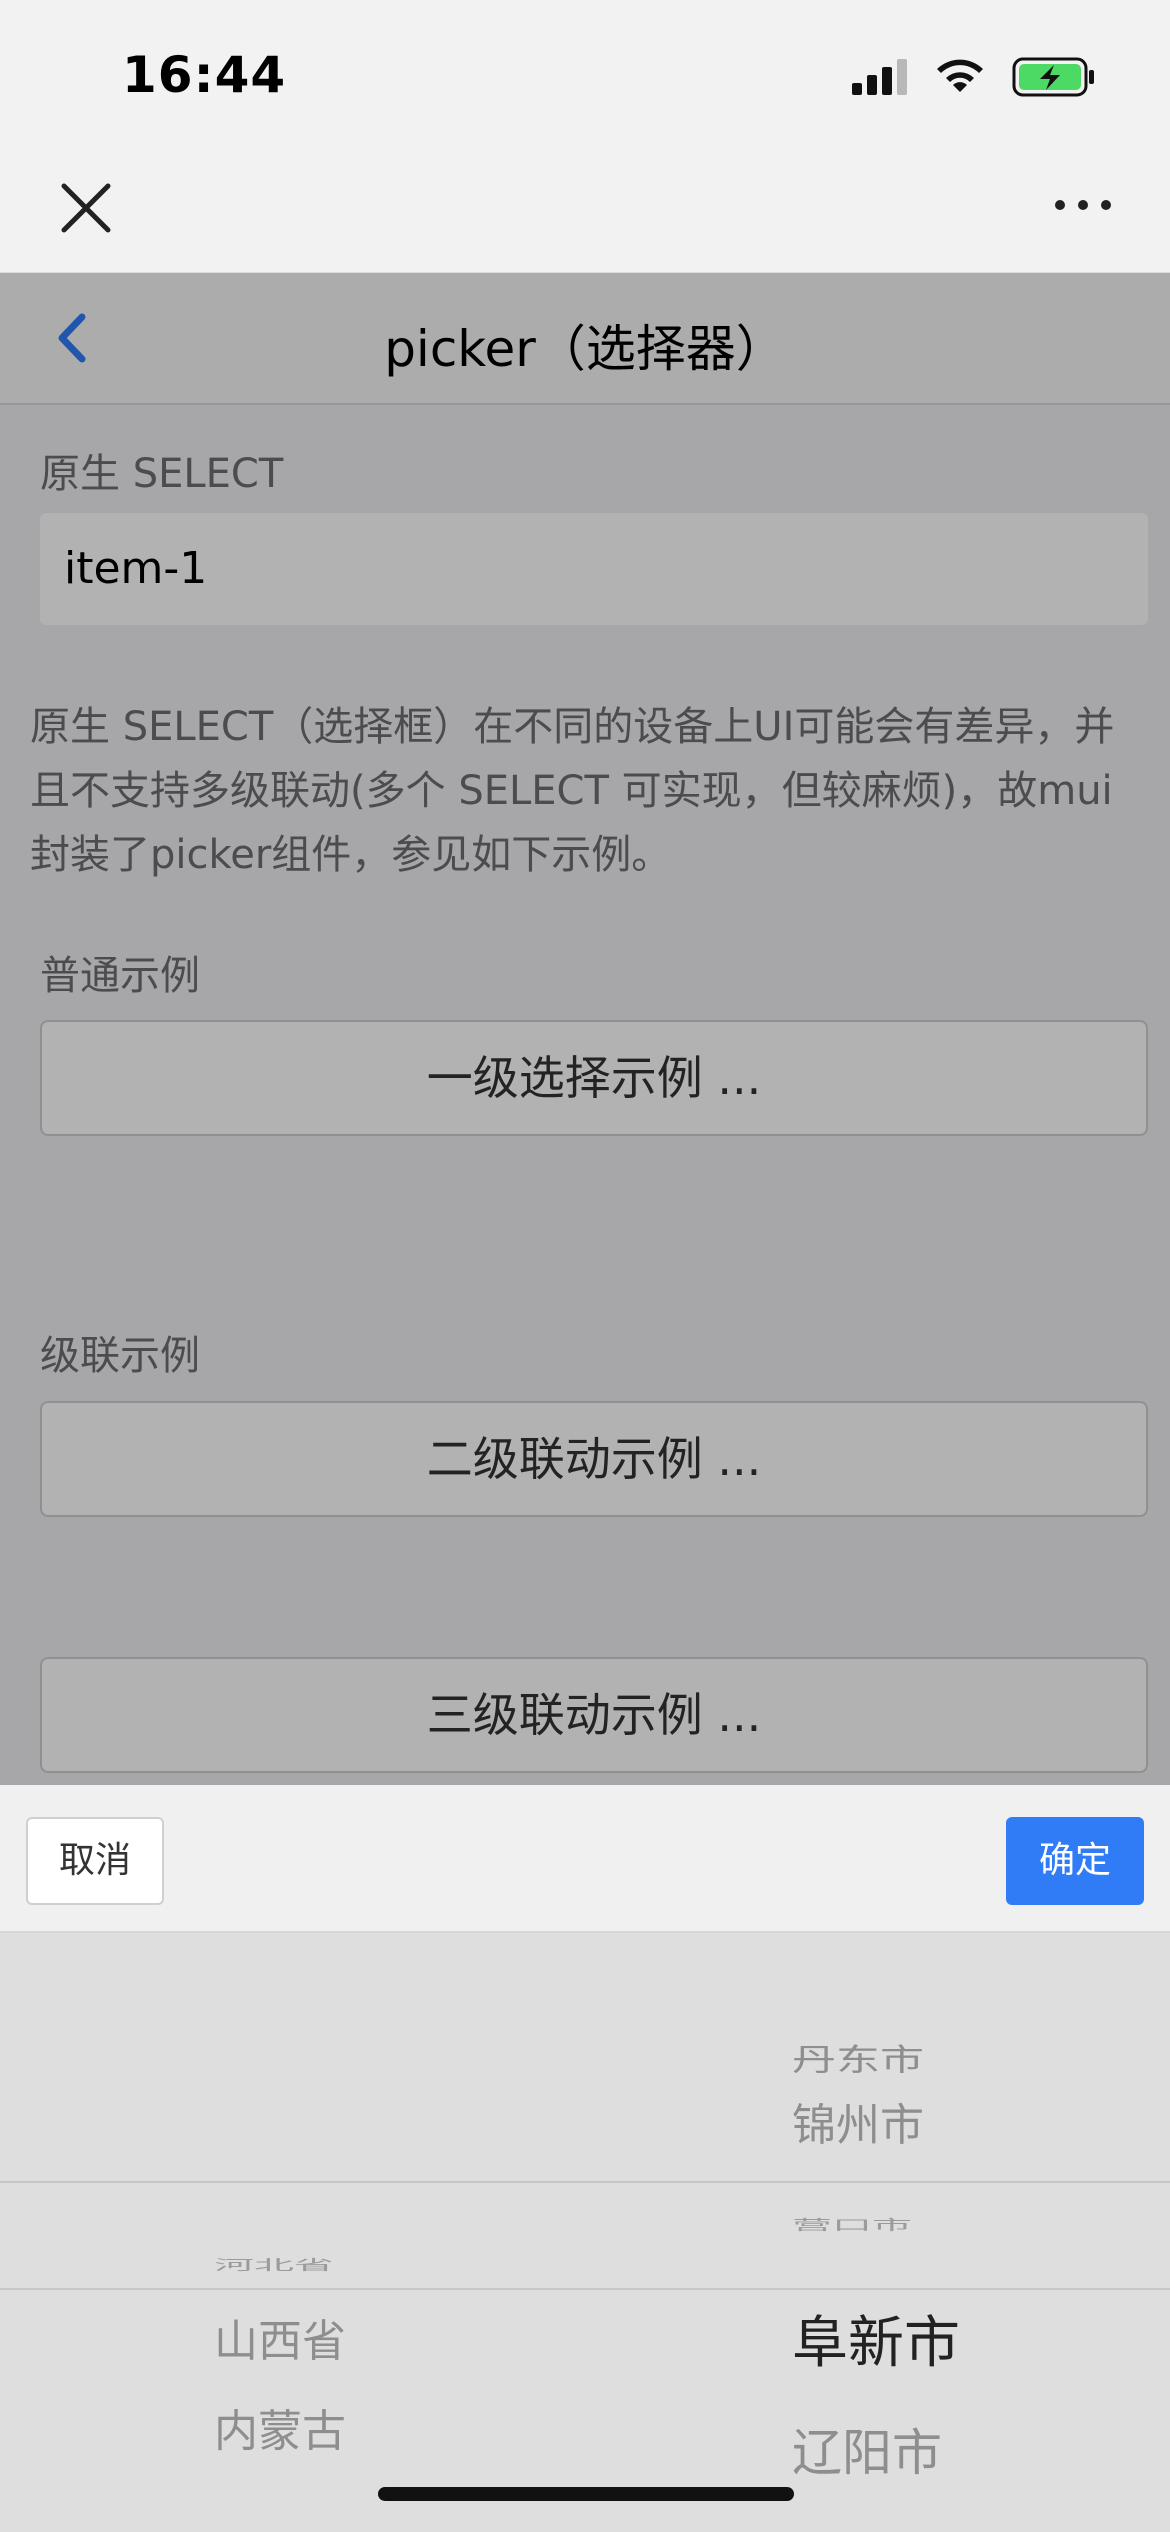 The image size is (1170, 2532). Describe the element at coordinates (867, 2449) in the screenshot. I see `city-option: 辽阳市` at that location.